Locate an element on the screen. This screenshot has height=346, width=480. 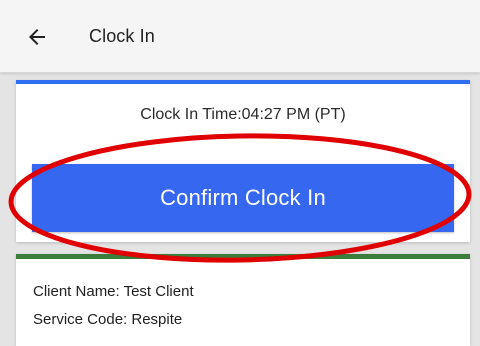
service-code: Service Code: Respite is located at coordinates (108, 319).